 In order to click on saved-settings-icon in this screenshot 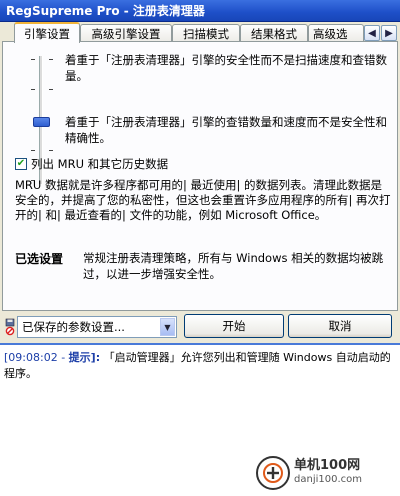, I will do `click(10, 327)`.